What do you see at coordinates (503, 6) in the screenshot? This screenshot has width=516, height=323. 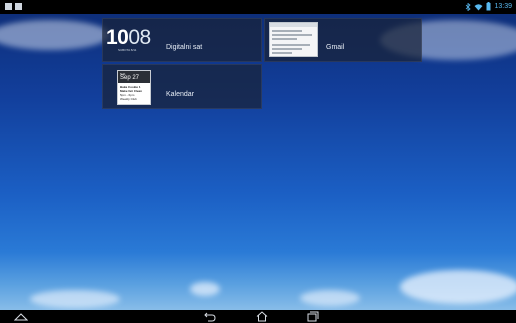 I see `status-time: 13:39` at bounding box center [503, 6].